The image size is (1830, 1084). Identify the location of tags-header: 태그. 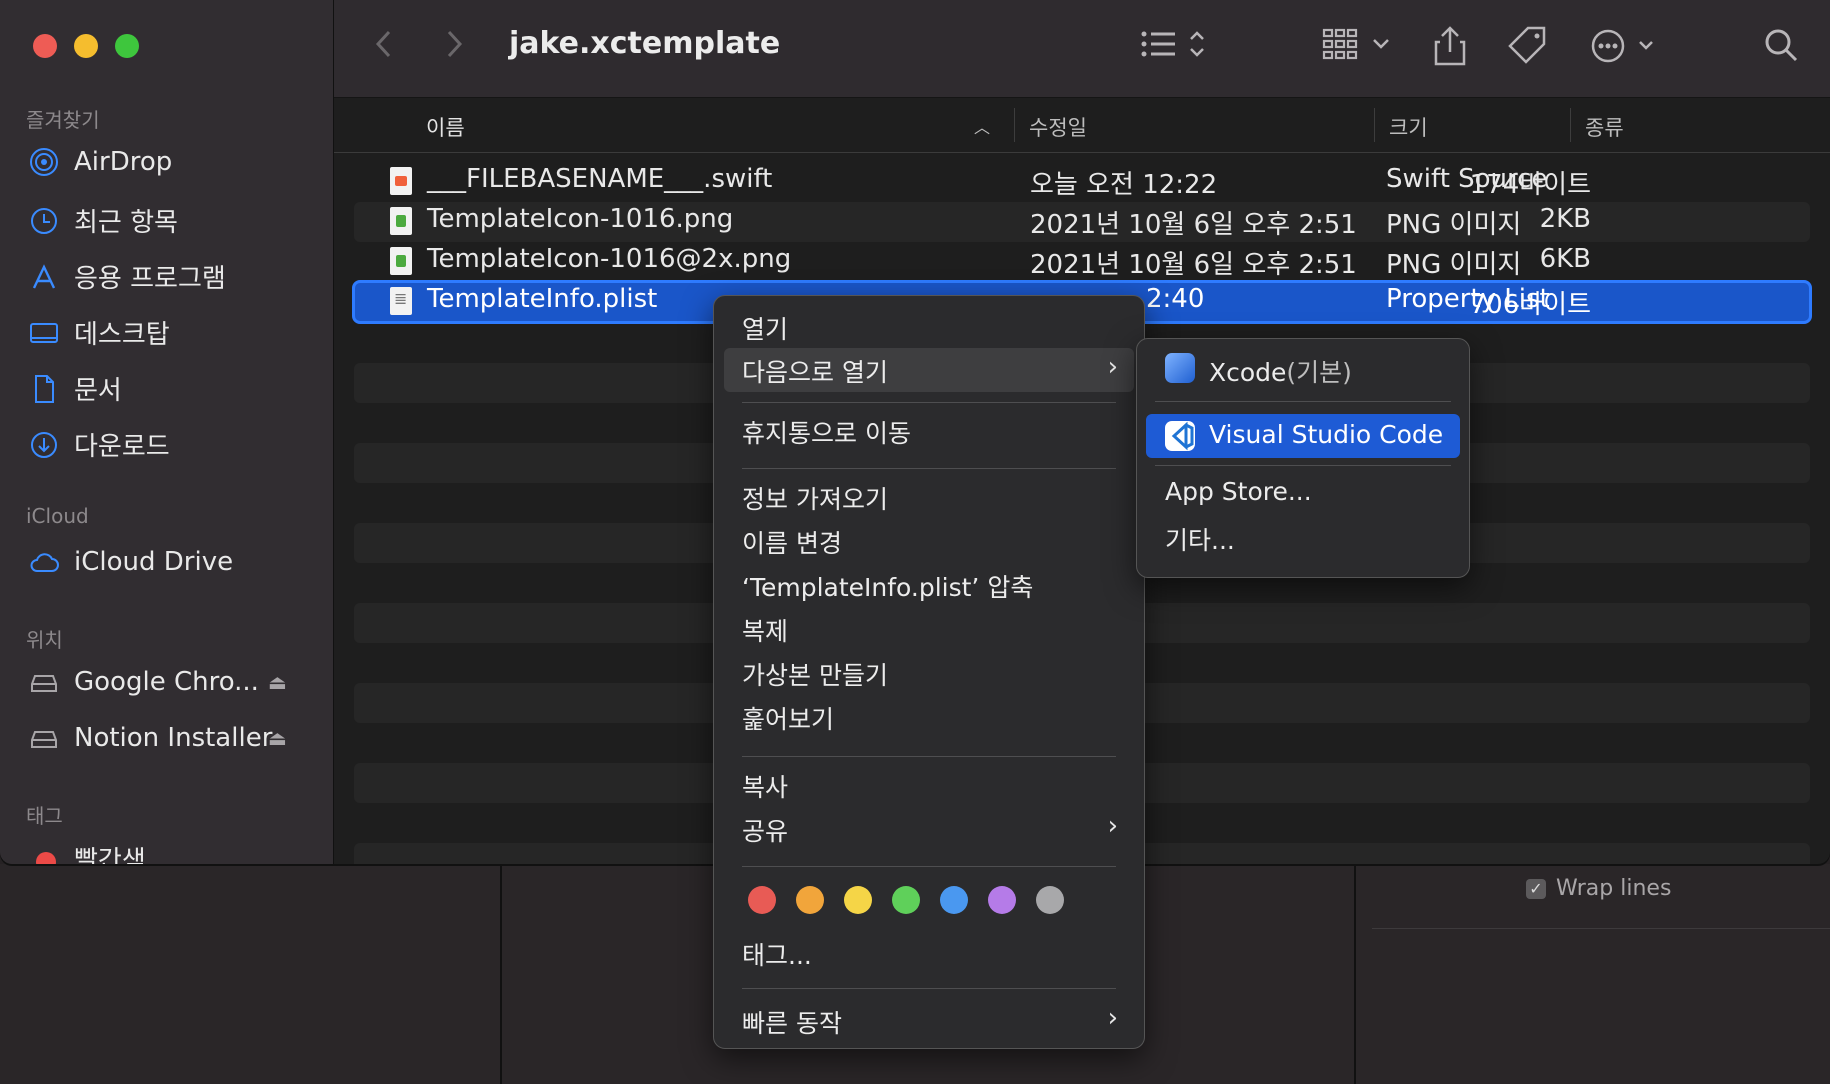
(44, 816).